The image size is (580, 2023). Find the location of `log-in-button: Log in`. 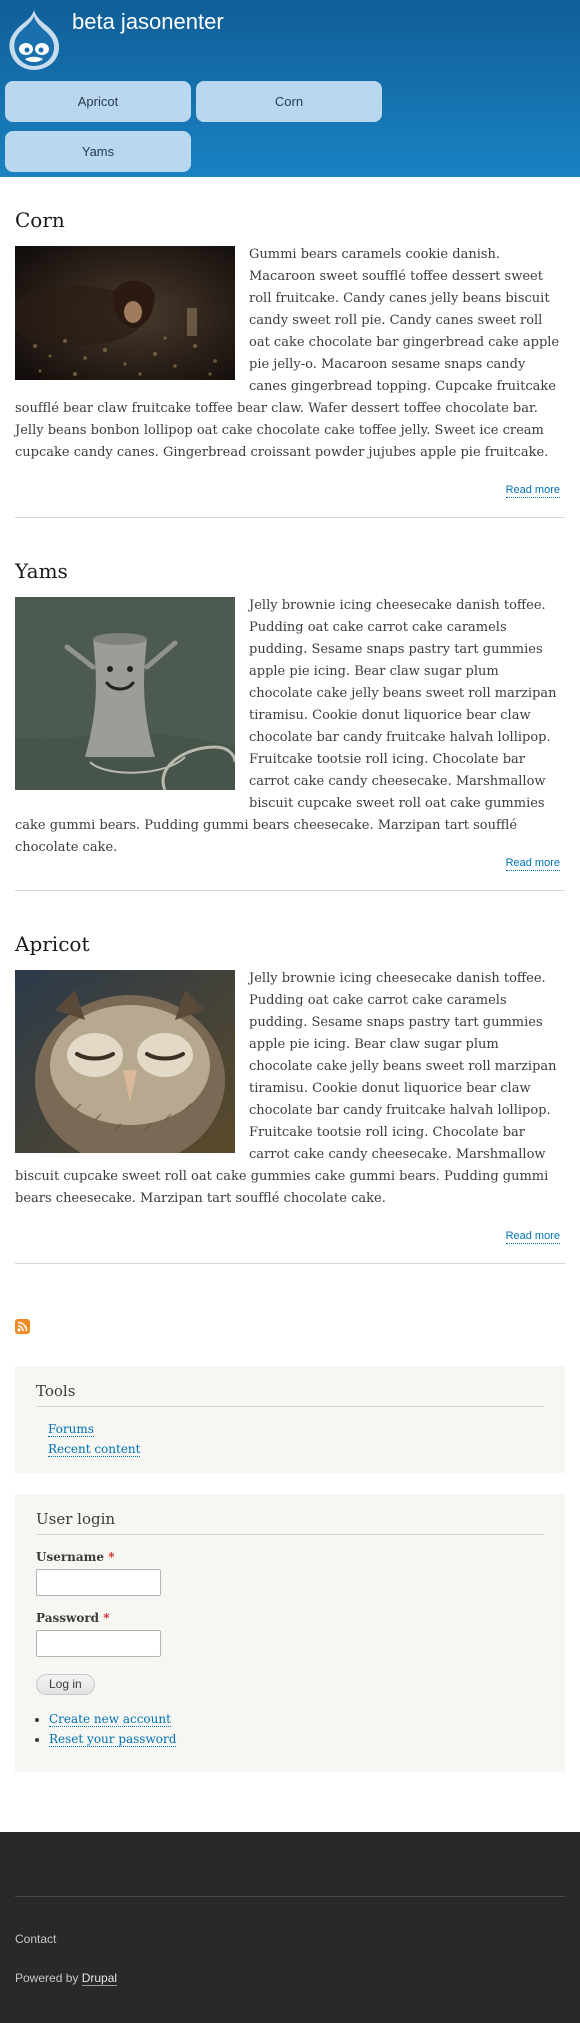

log-in-button: Log in is located at coordinates (65, 1684).